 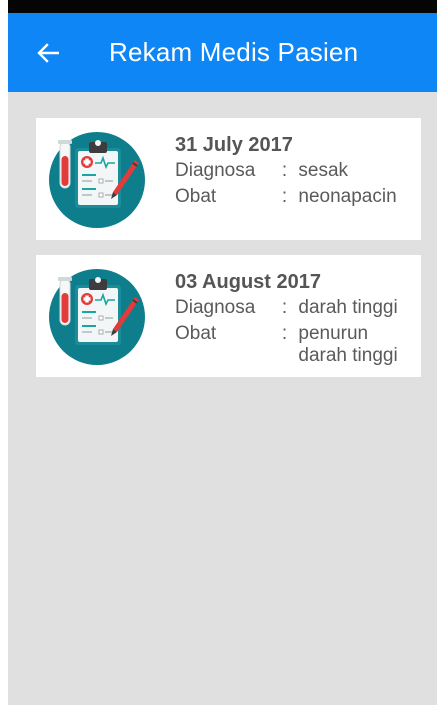 I want to click on arrow-left-icon, so click(x=48, y=52).